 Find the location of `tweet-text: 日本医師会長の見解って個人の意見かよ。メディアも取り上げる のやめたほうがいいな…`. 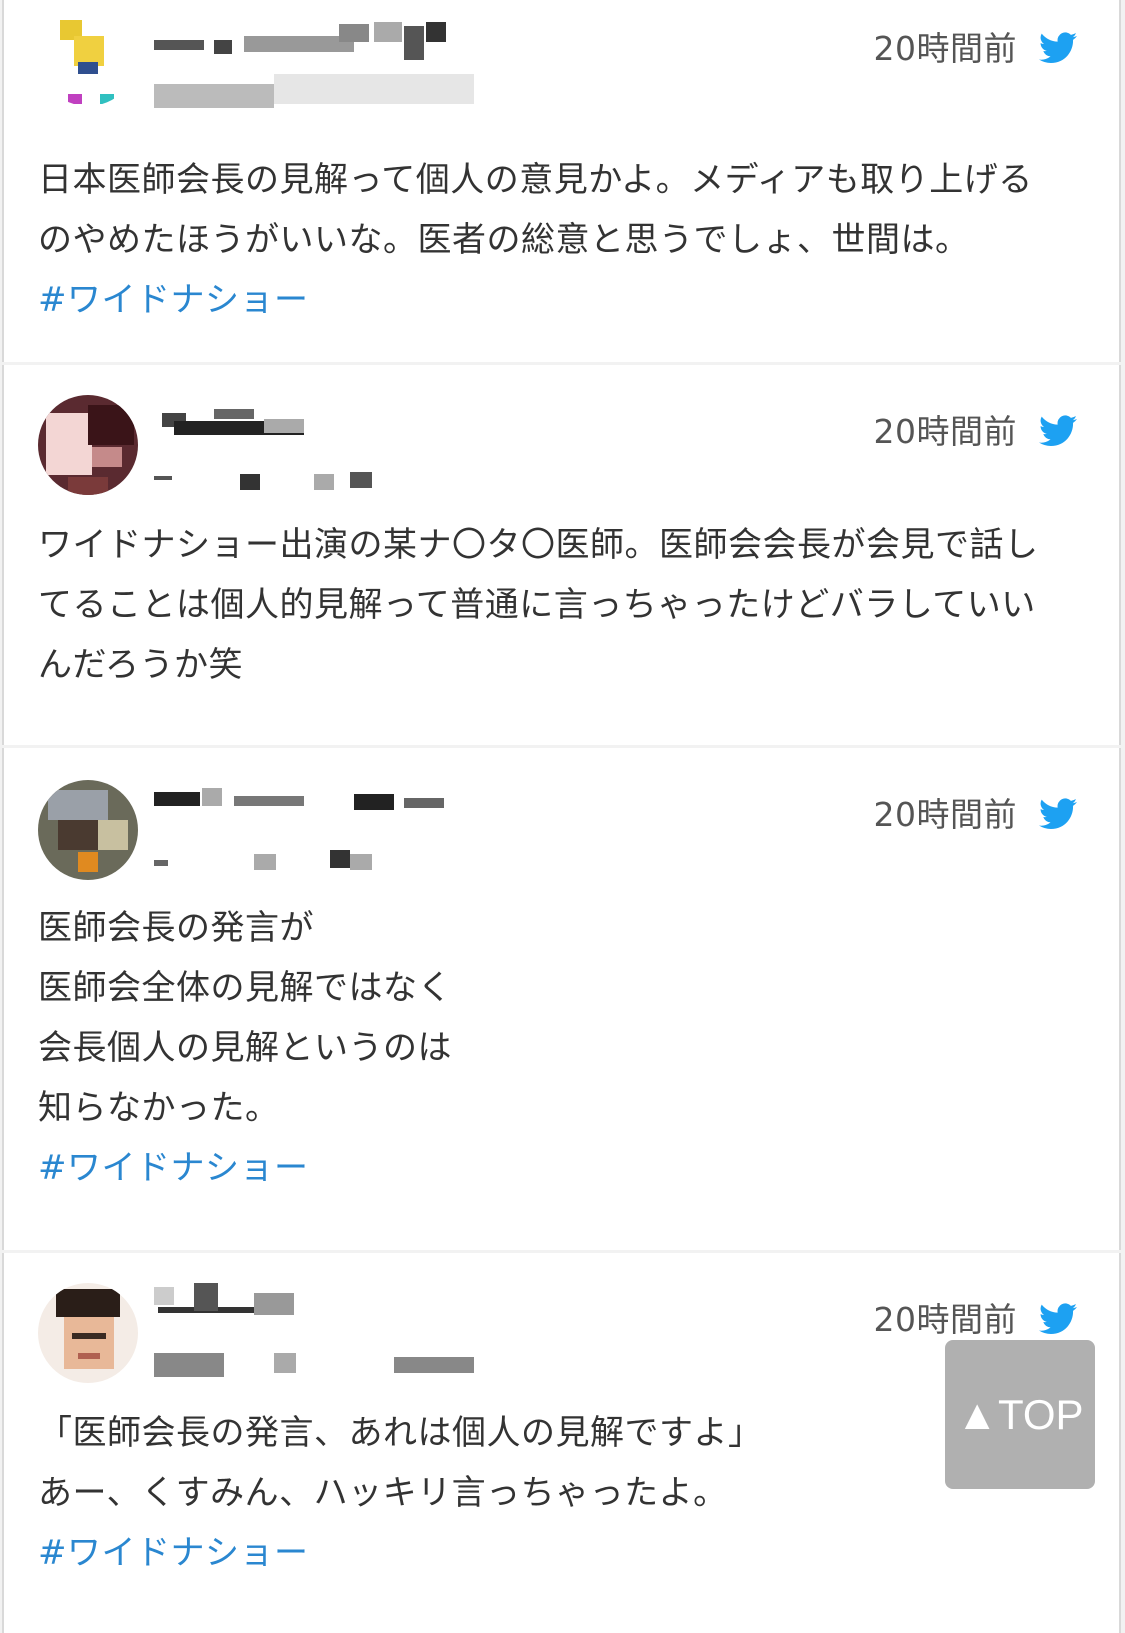

tweet-text: 日本医師会長の見解って個人の意見かよ。メディアも取り上げる のやめたほうがいいな… is located at coordinates (535, 210).